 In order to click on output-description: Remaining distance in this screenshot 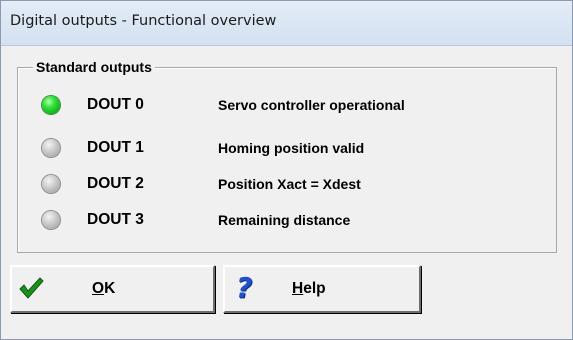, I will do `click(284, 220)`.